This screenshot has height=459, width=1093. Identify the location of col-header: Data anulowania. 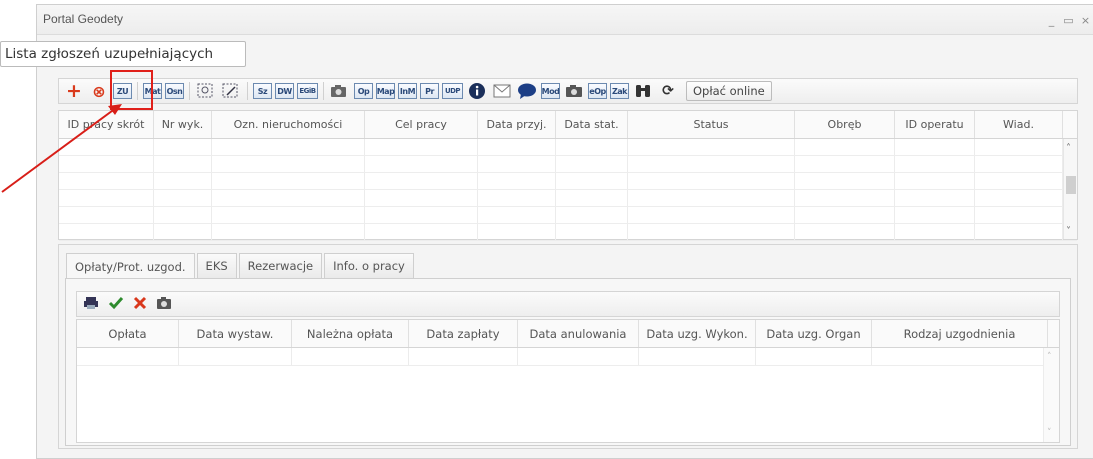
(578, 333).